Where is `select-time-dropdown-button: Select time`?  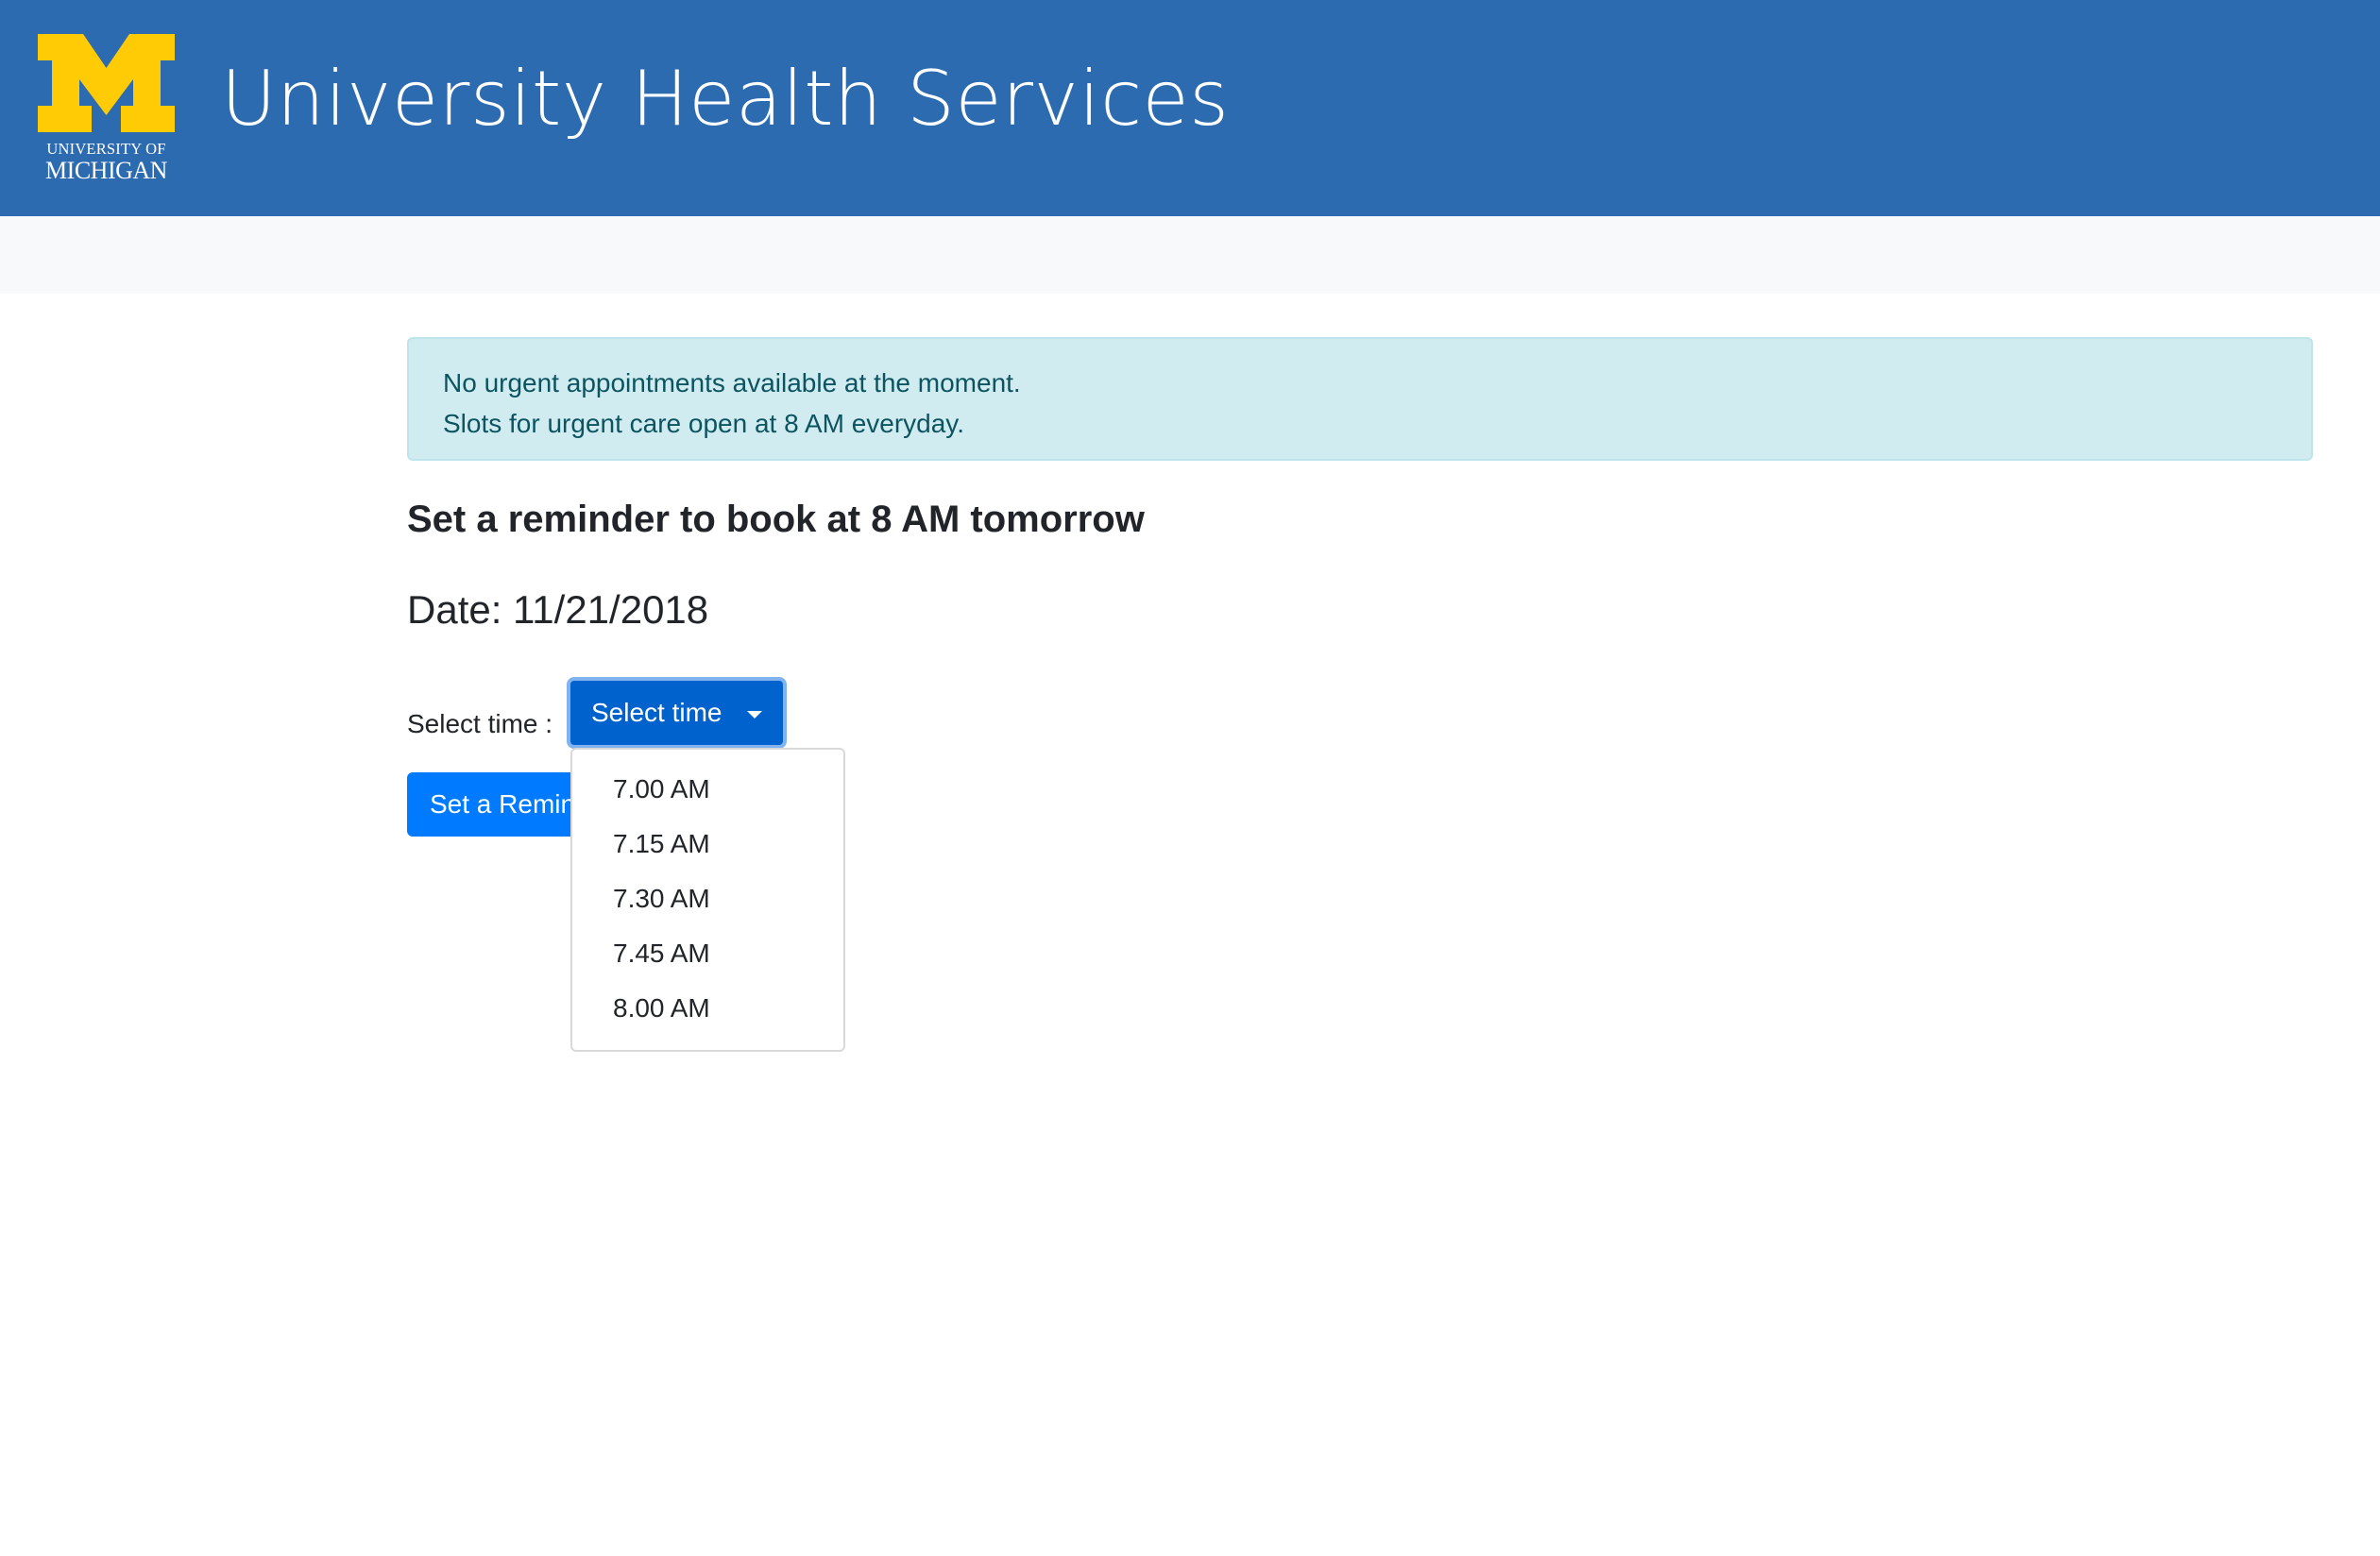 select-time-dropdown-button: Select time is located at coordinates (677, 713).